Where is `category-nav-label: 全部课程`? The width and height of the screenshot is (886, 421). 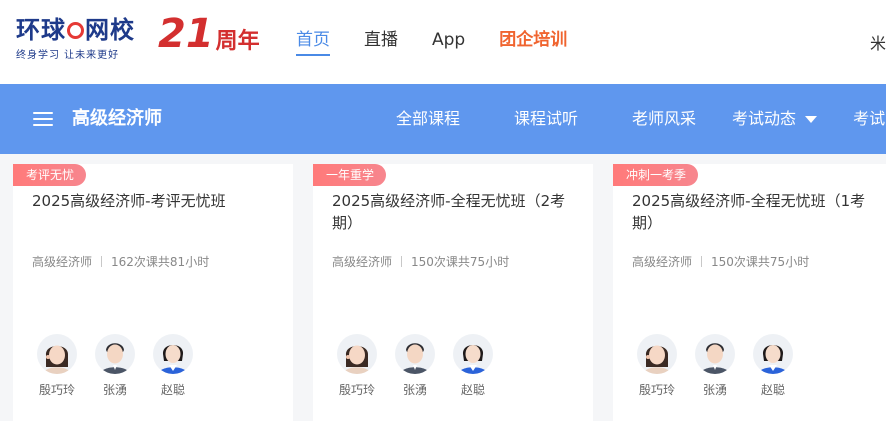
category-nav-label: 全部课程 is located at coordinates (428, 118).